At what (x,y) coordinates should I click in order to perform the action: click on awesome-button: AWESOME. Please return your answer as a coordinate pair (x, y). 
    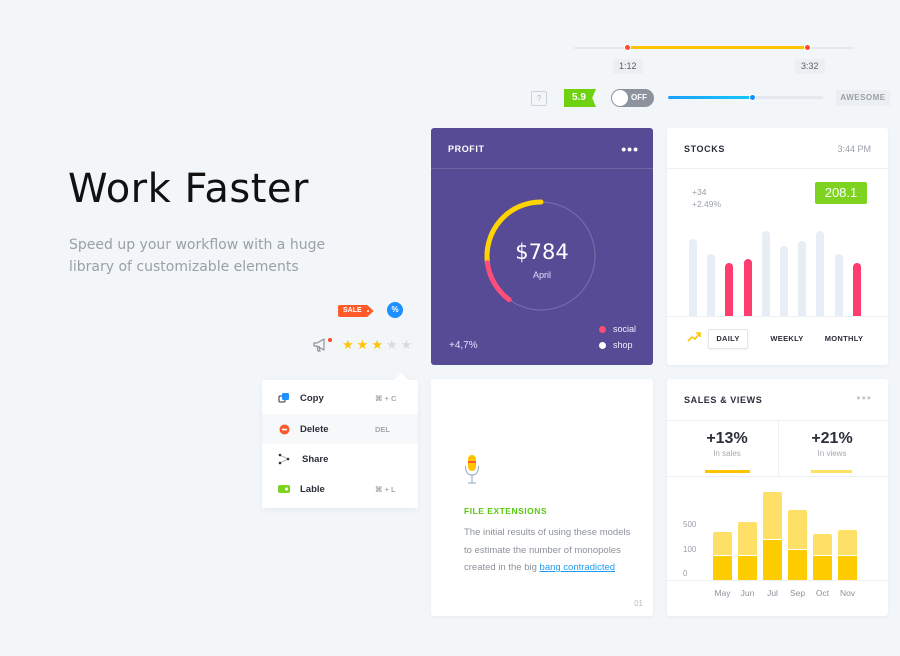
    Looking at the image, I should click on (863, 98).